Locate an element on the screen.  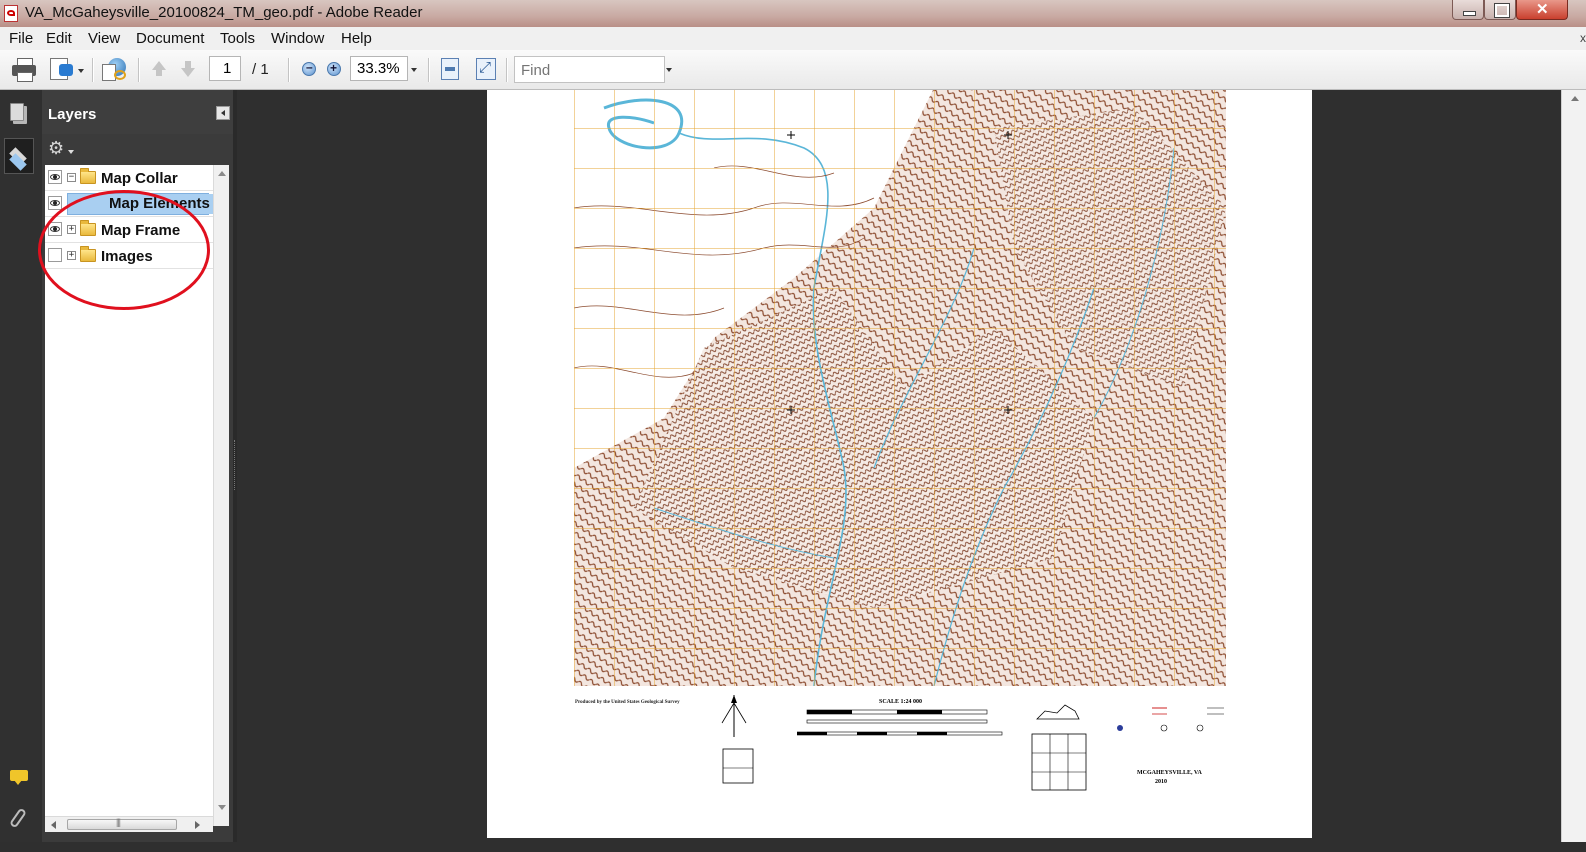
layers-icon is located at coordinates (19, 156).